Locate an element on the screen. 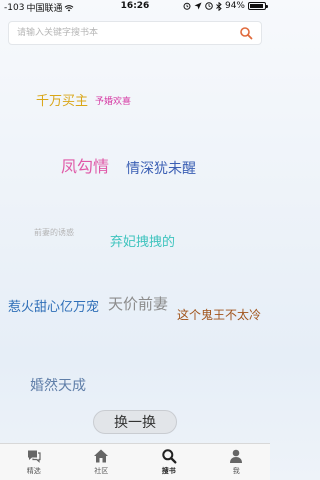 This screenshot has height=480, width=320. tag-item: 千万买主 is located at coordinates (62, 99).